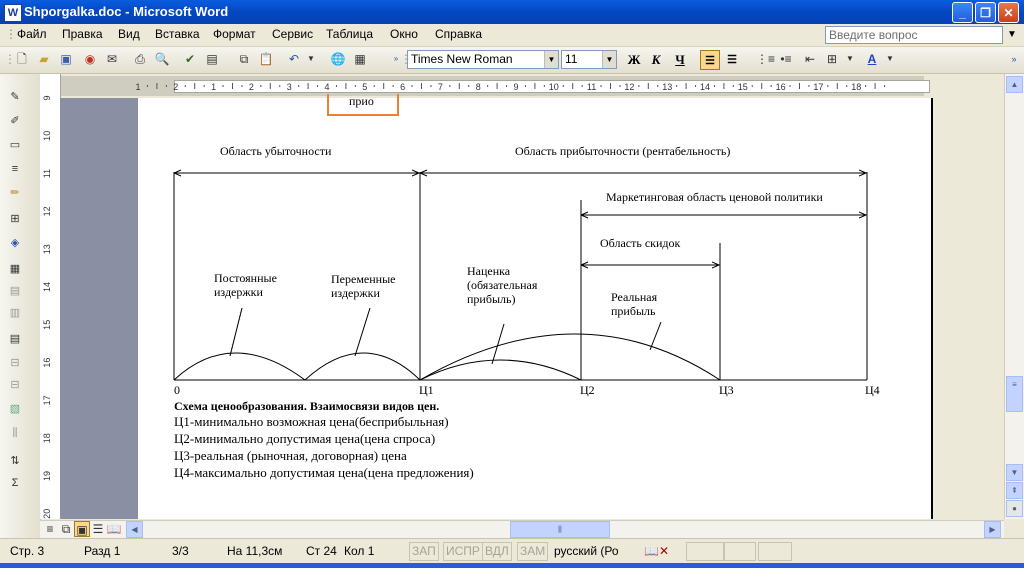 Image resolution: width=1024 pixels, height=568 pixels. What do you see at coordinates (50, 529) in the screenshot?
I see `normal-view-icon: ≡` at bounding box center [50, 529].